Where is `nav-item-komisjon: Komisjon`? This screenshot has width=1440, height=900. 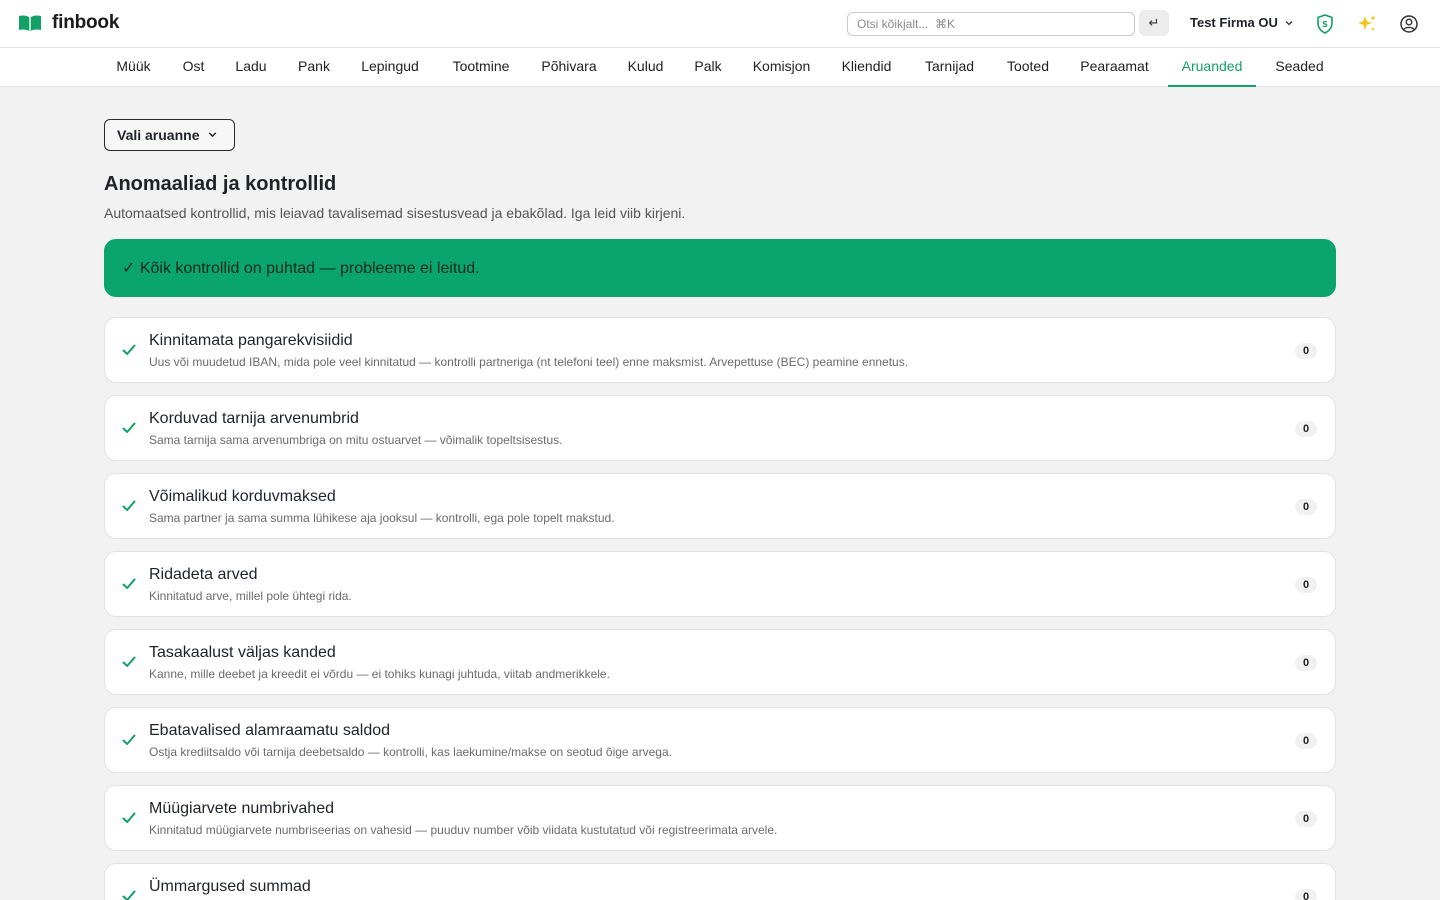 nav-item-komisjon: Komisjon is located at coordinates (781, 67).